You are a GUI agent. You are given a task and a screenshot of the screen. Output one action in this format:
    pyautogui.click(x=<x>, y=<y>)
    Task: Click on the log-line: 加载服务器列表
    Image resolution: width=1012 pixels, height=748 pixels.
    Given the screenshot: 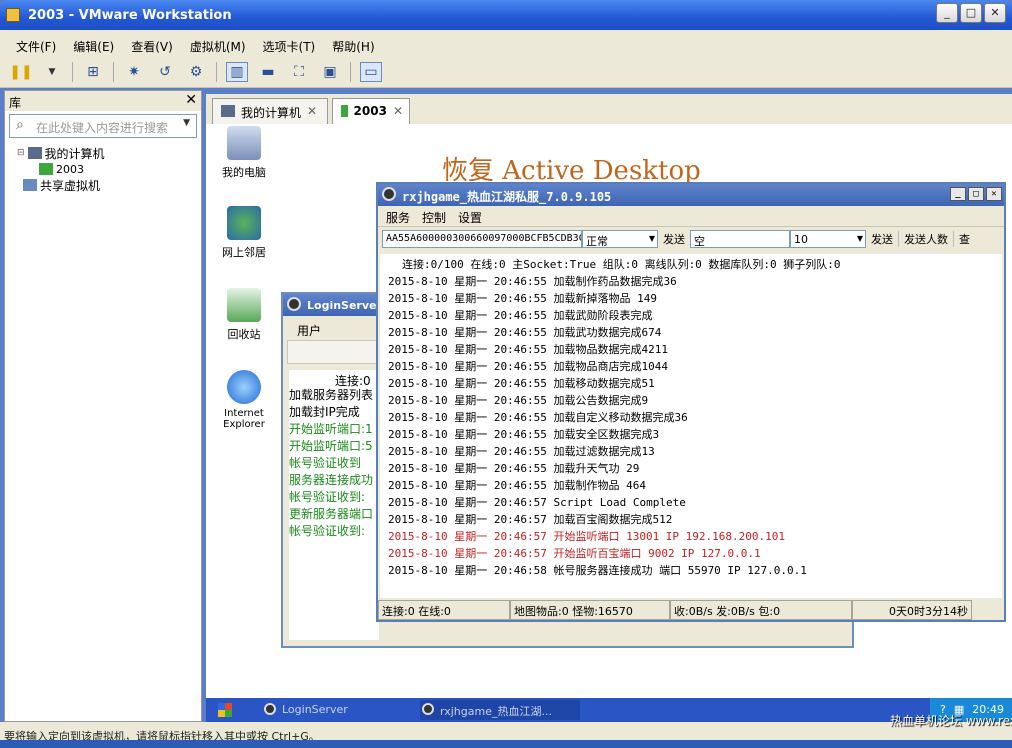 What is the action you would take?
    pyautogui.click(x=331, y=395)
    